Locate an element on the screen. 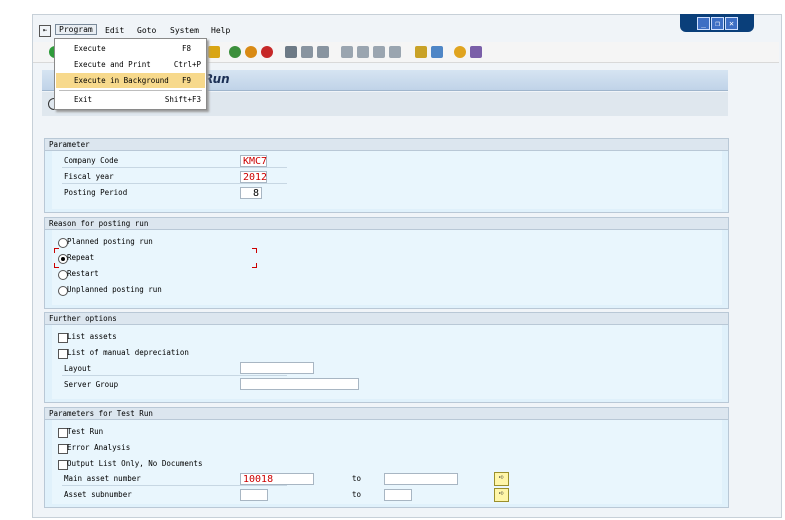 The width and height of the screenshot is (785, 520). posting-period-label: Posting Period is located at coordinates (96, 192).